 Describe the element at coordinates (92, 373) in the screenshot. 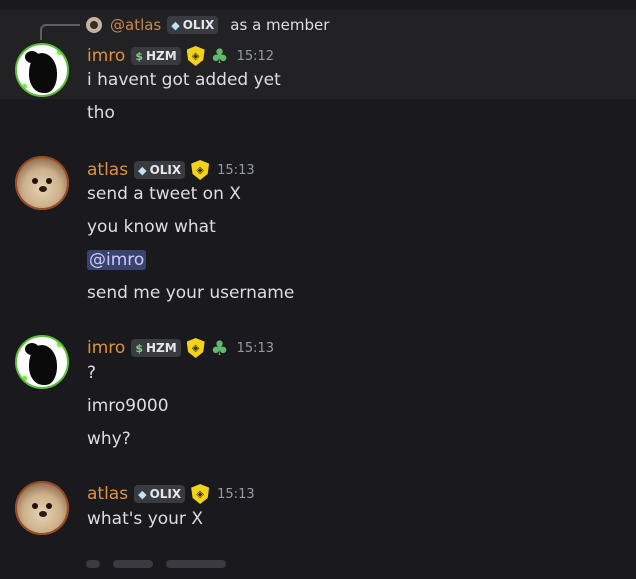

I see `message-line: ?` at that location.